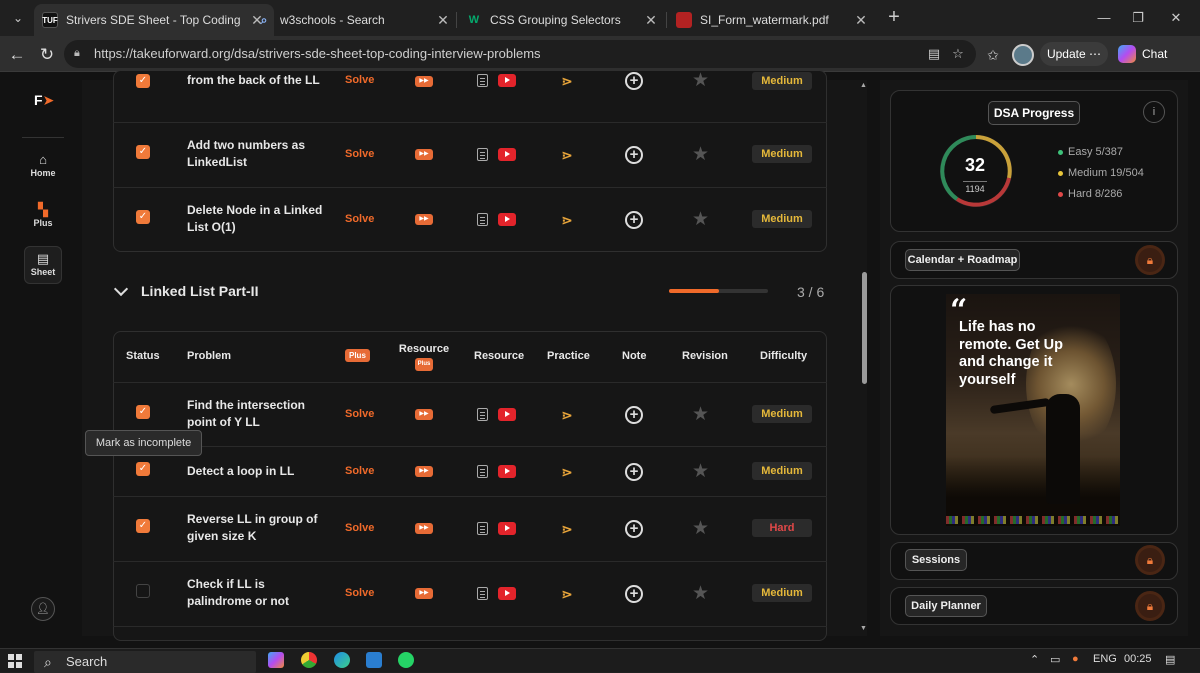 This screenshot has width=1200, height=673. I want to click on copilot-chat-button: Chat, so click(1147, 54).